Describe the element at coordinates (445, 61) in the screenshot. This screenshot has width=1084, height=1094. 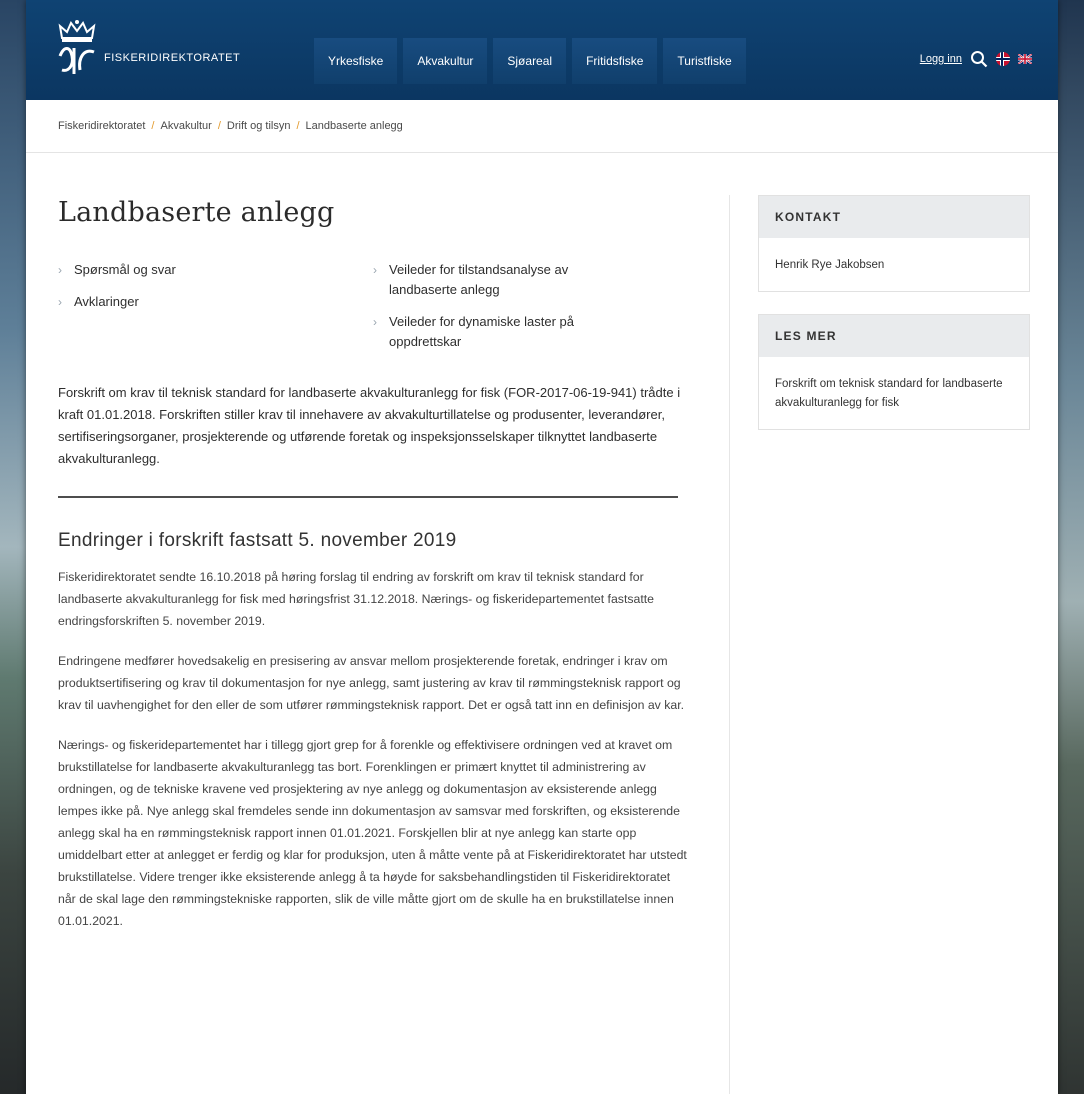
I see `nav-item-akvakultur: Akvakultur` at that location.